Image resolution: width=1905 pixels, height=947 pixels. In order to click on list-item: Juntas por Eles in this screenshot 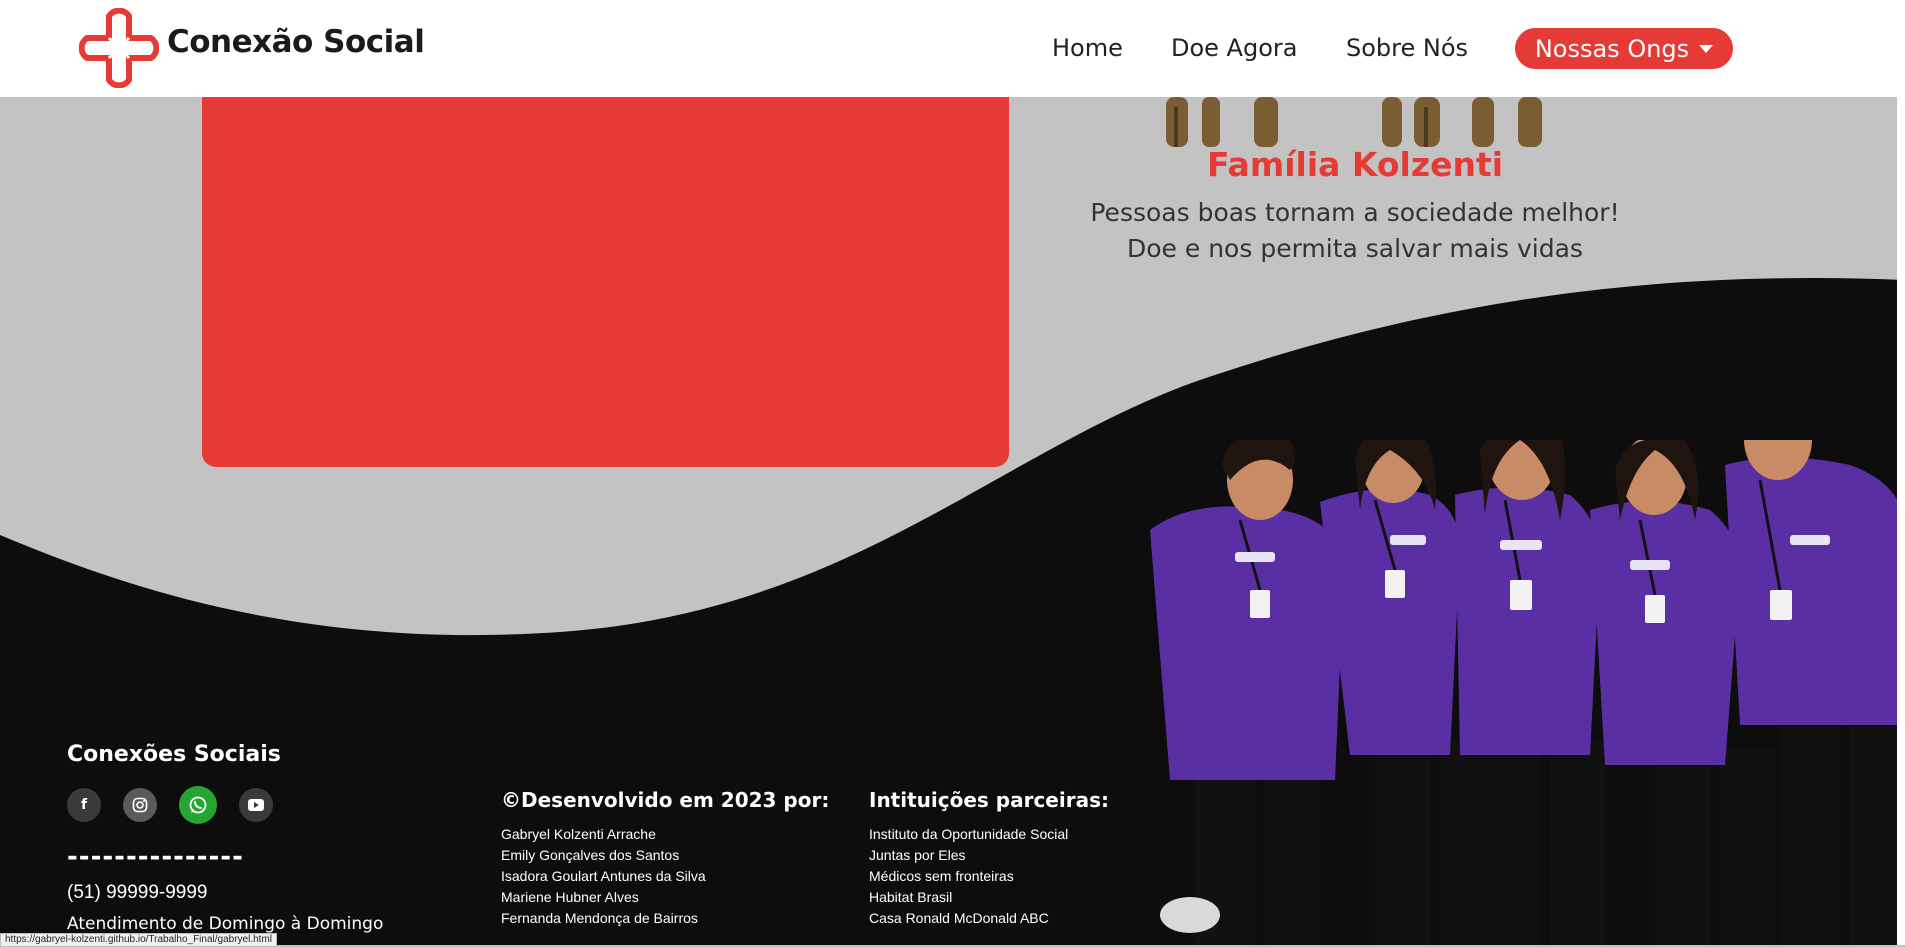, I will do `click(917, 855)`.